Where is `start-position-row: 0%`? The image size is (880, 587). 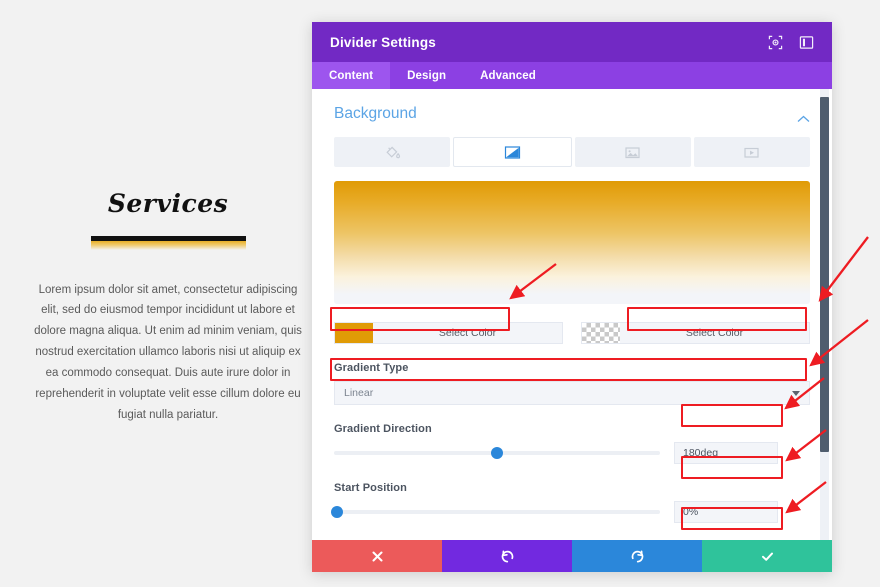
start-position-row: 0% is located at coordinates (570, 512).